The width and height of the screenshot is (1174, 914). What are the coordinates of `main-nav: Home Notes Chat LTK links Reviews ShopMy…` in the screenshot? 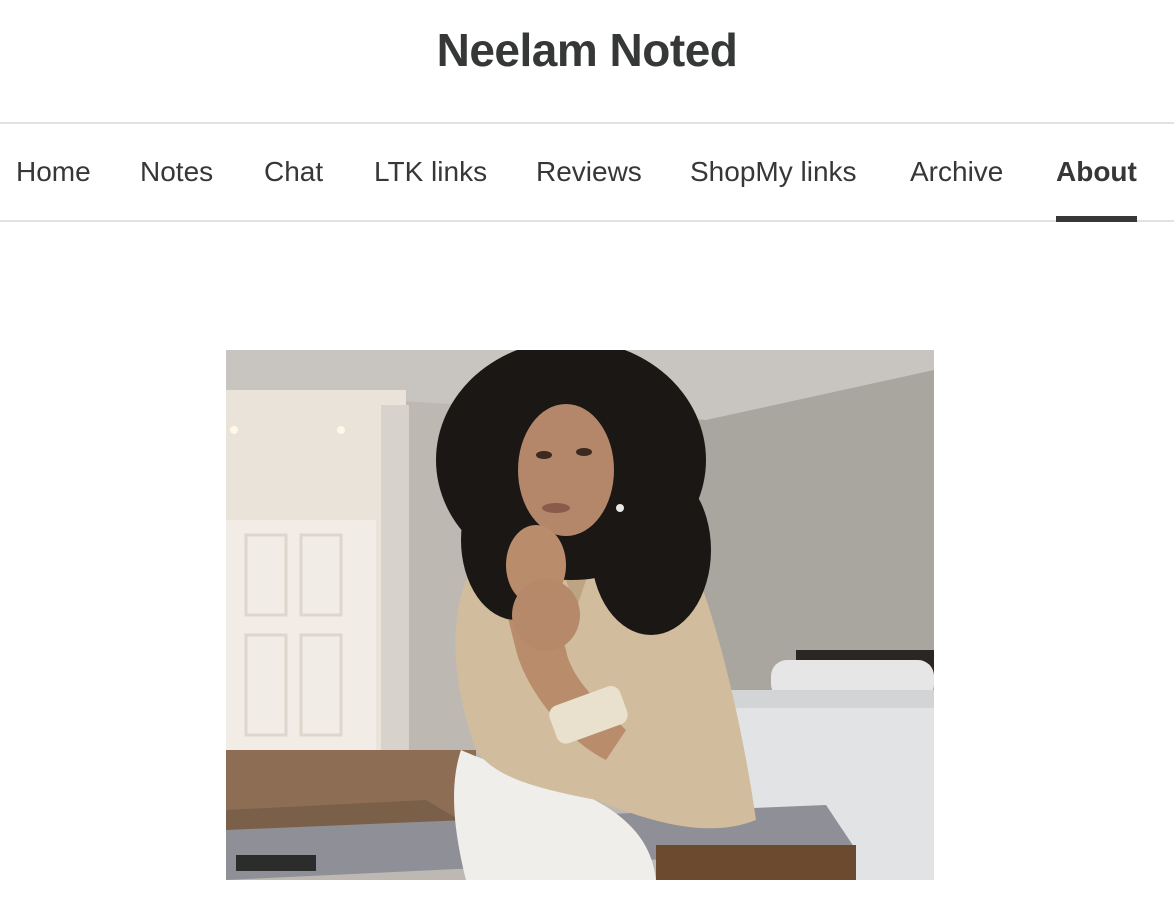 It's located at (587, 173).